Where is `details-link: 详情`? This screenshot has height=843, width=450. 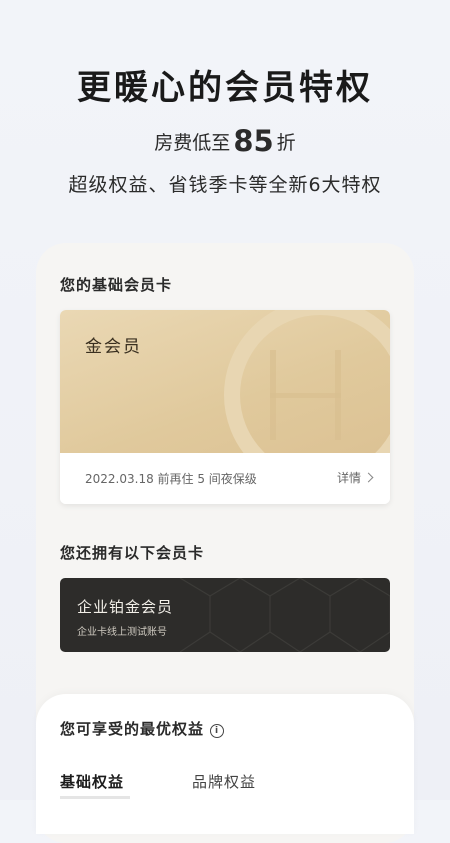
details-link: 详情 is located at coordinates (355, 477).